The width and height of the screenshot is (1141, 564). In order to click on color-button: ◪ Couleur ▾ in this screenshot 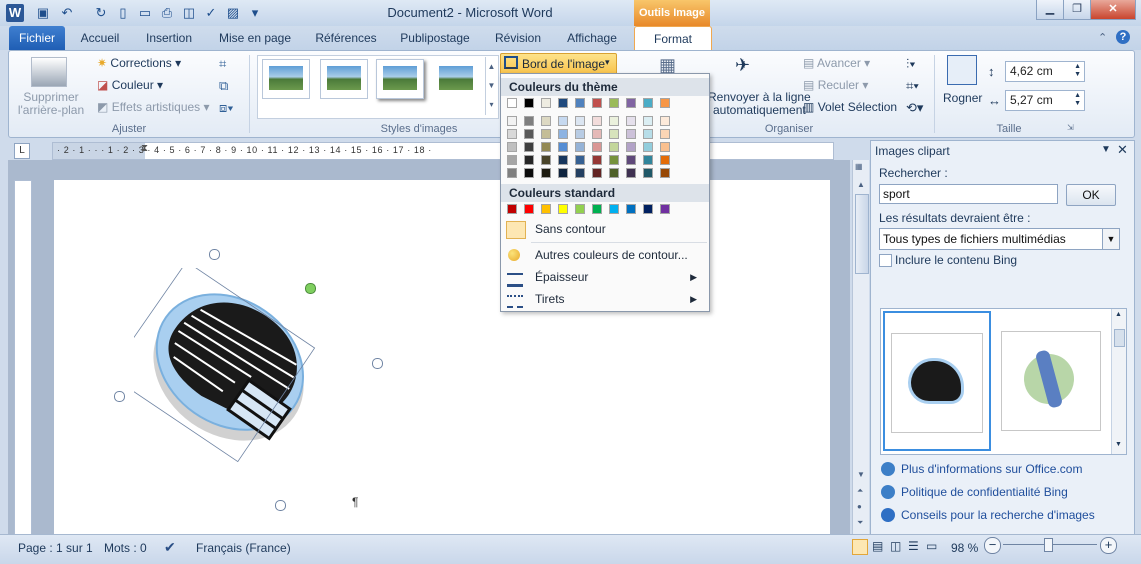, I will do `click(130, 85)`.